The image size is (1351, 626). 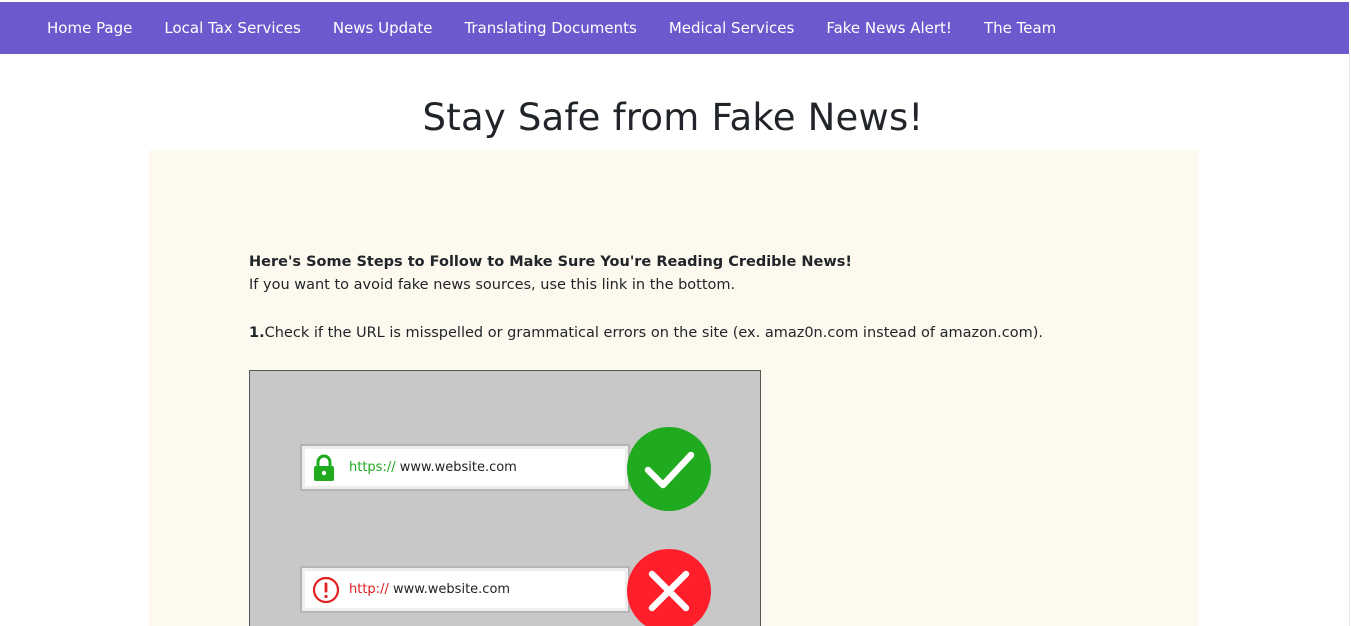 What do you see at coordinates (550, 28) in the screenshot?
I see `nav-translating-documents: Translating Documents` at bounding box center [550, 28].